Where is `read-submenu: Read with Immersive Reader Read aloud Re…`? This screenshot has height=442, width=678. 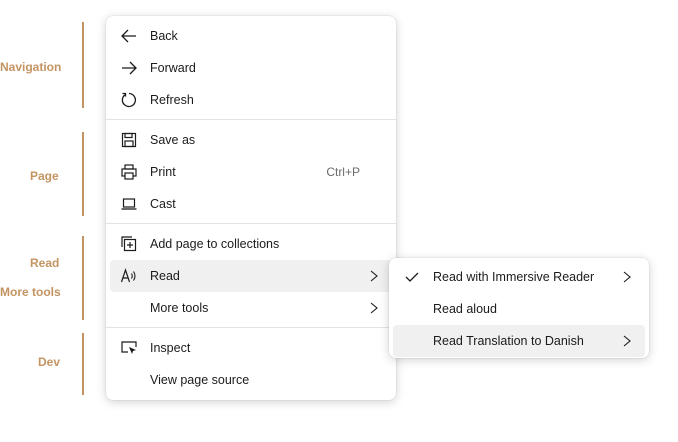 read-submenu: Read with Immersive Reader Read aloud Re… is located at coordinates (519, 308).